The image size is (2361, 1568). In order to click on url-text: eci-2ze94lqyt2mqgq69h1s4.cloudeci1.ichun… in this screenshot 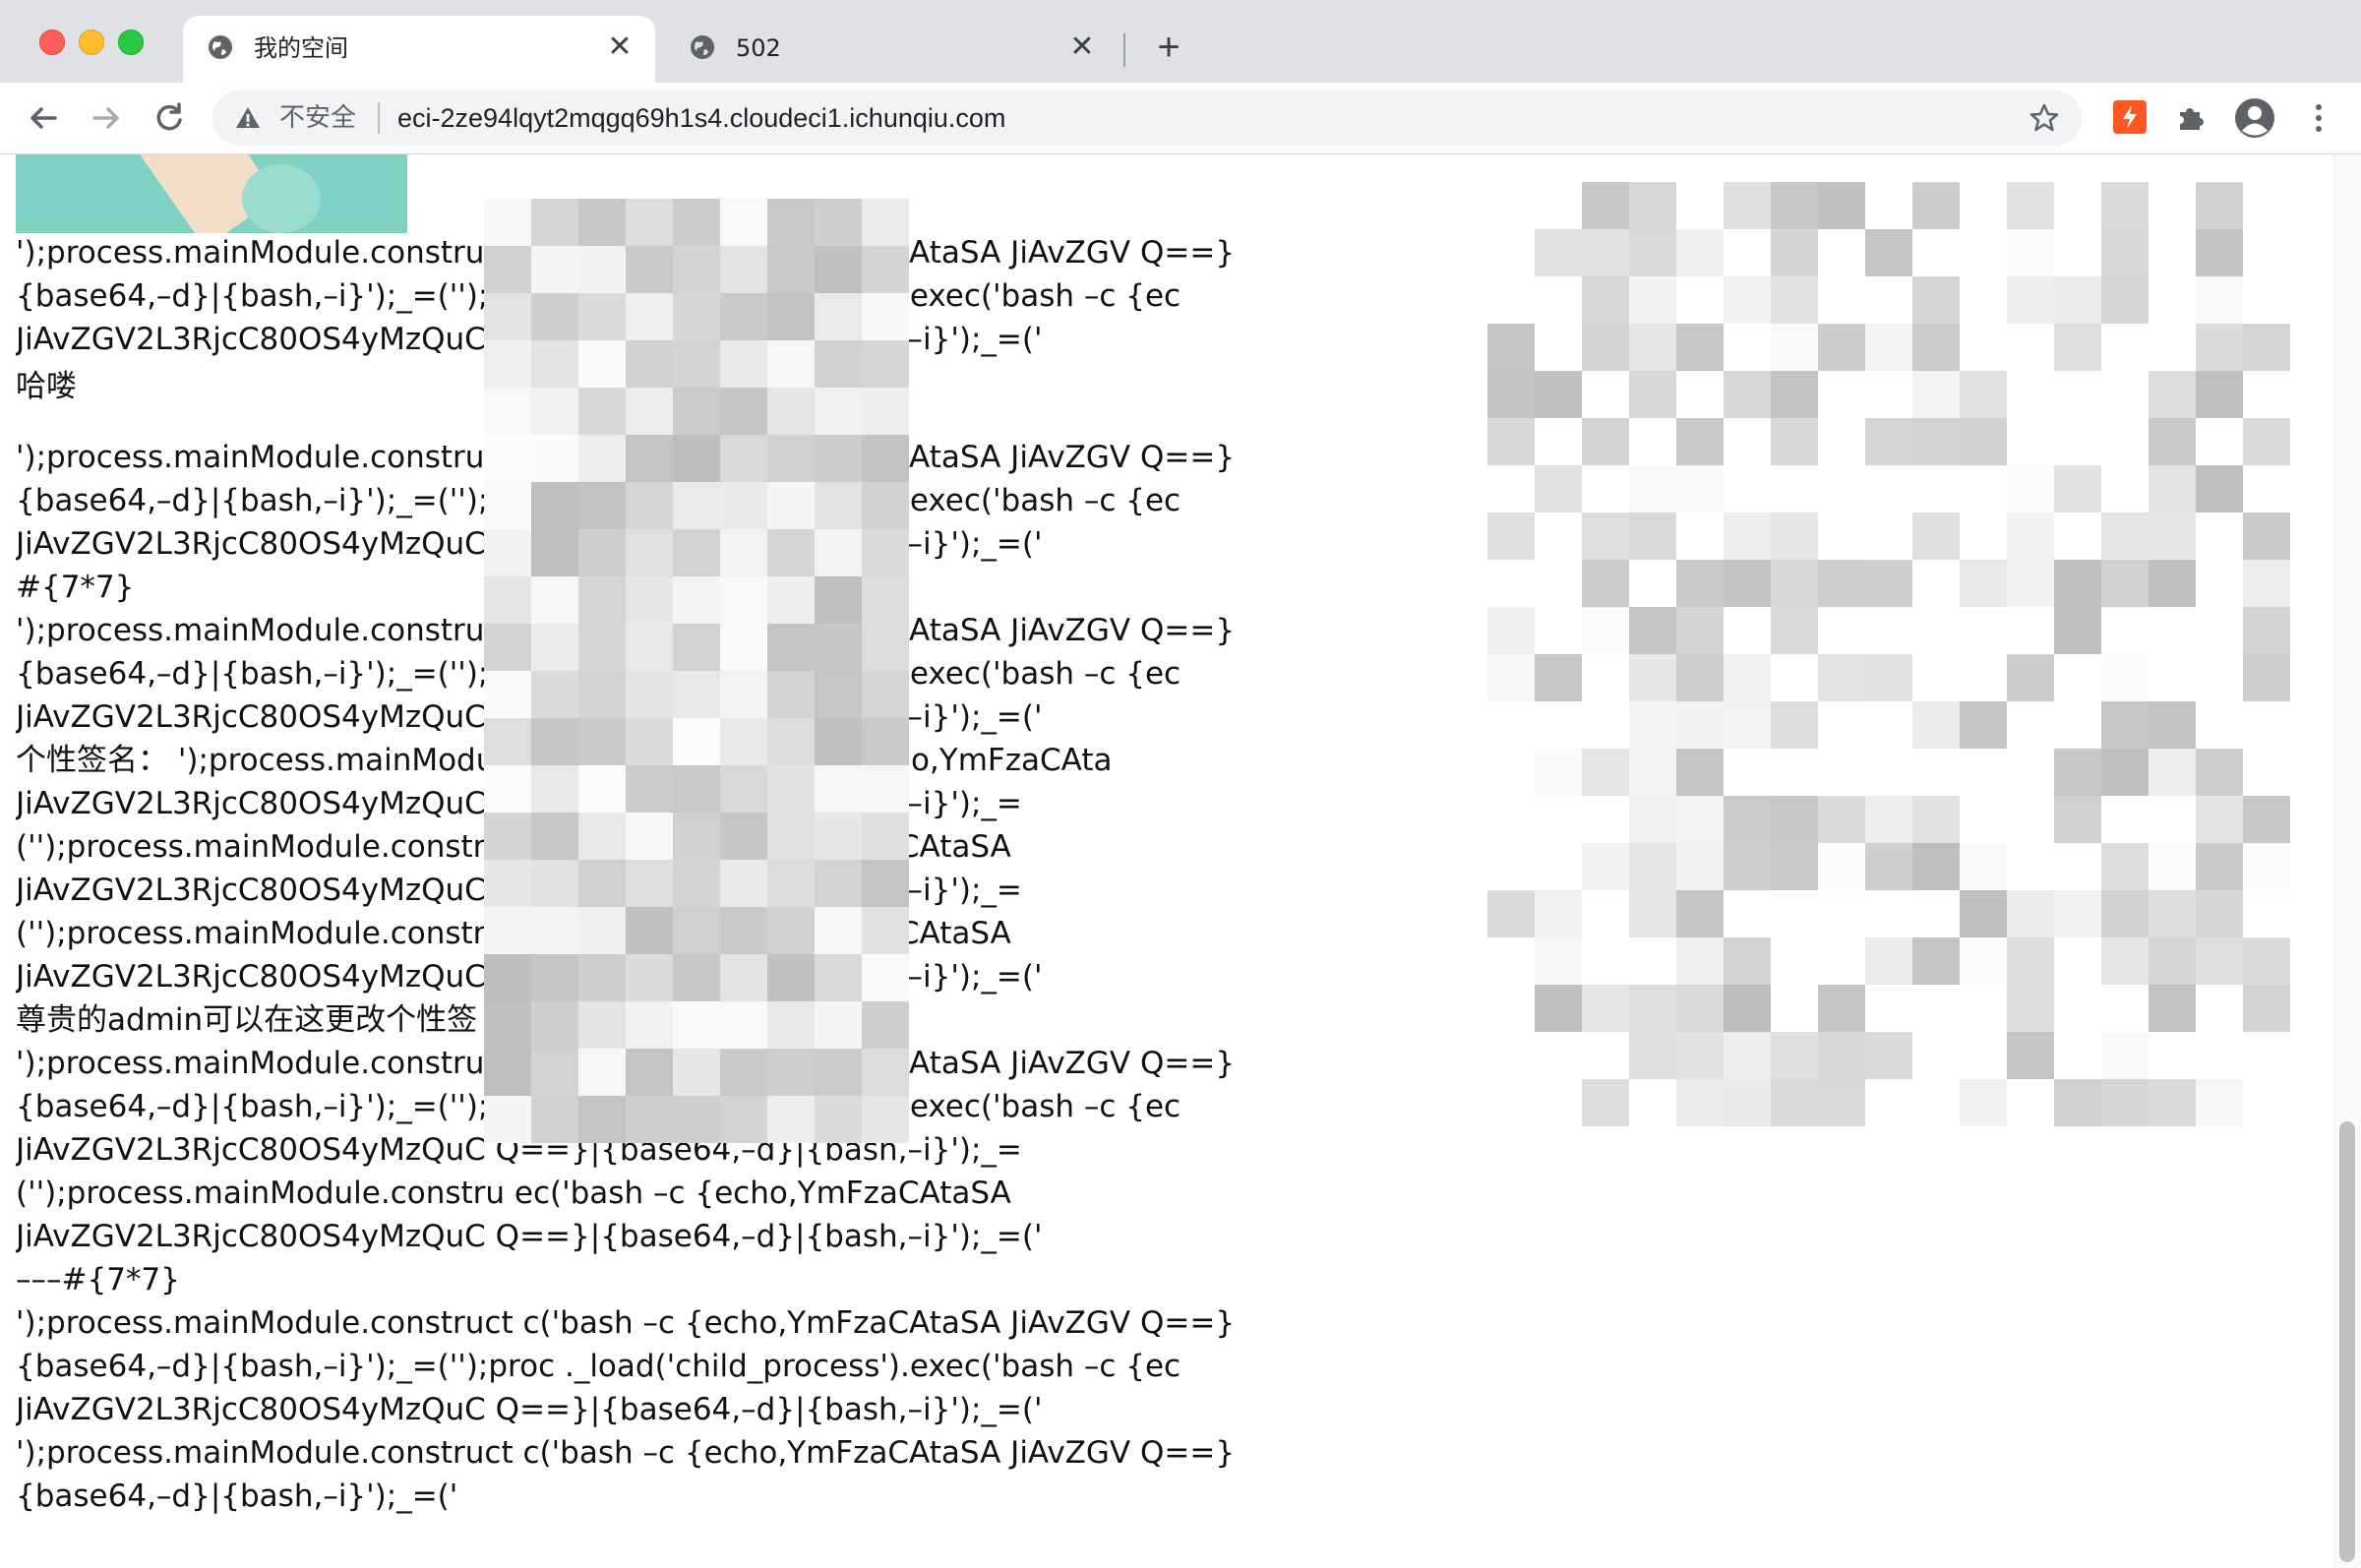, I will do `click(701, 118)`.